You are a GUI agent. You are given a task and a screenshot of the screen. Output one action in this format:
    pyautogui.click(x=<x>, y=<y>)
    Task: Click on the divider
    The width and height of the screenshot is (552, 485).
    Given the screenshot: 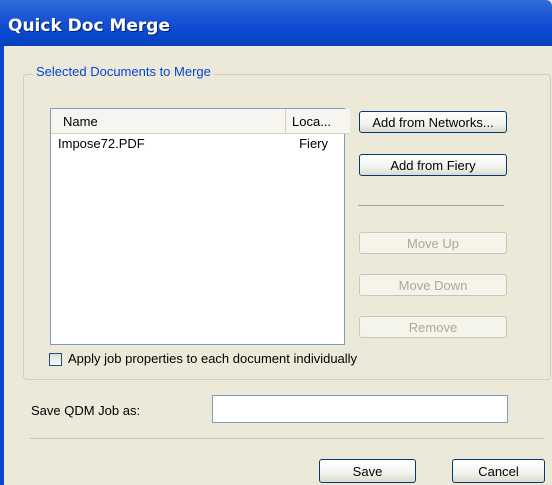 What is the action you would take?
    pyautogui.click(x=287, y=438)
    